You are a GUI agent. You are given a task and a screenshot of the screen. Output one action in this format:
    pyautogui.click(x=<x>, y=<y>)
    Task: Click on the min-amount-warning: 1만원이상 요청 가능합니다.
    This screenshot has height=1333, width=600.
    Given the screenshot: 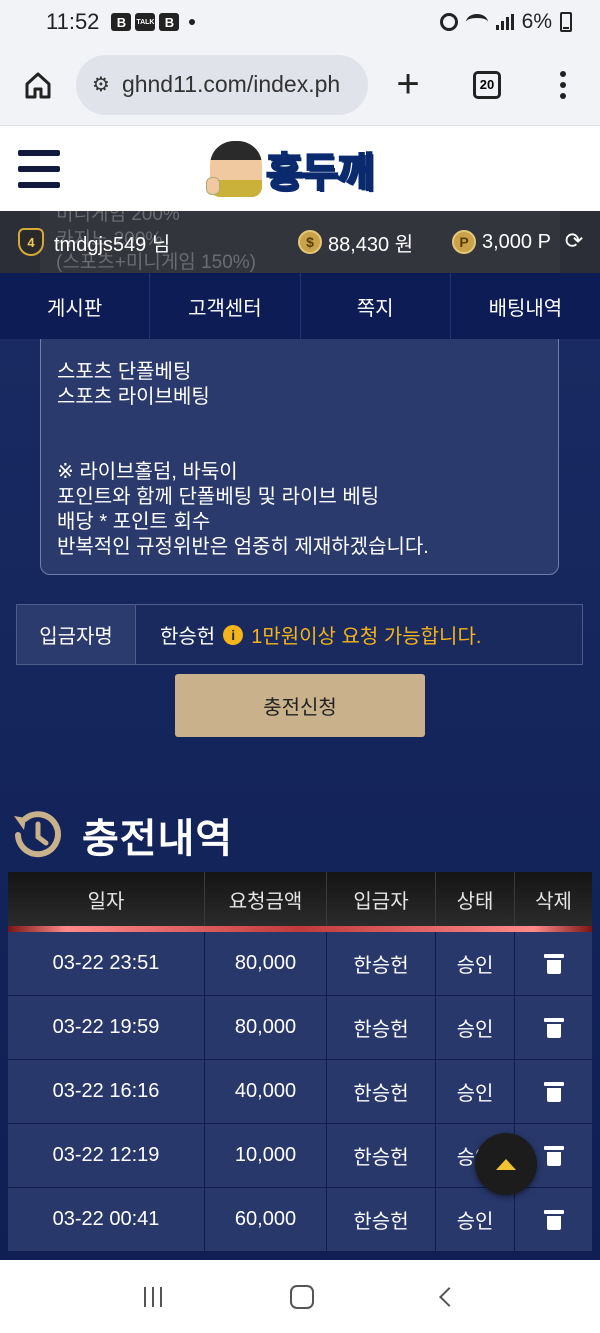 What is the action you would take?
    pyautogui.click(x=366, y=637)
    